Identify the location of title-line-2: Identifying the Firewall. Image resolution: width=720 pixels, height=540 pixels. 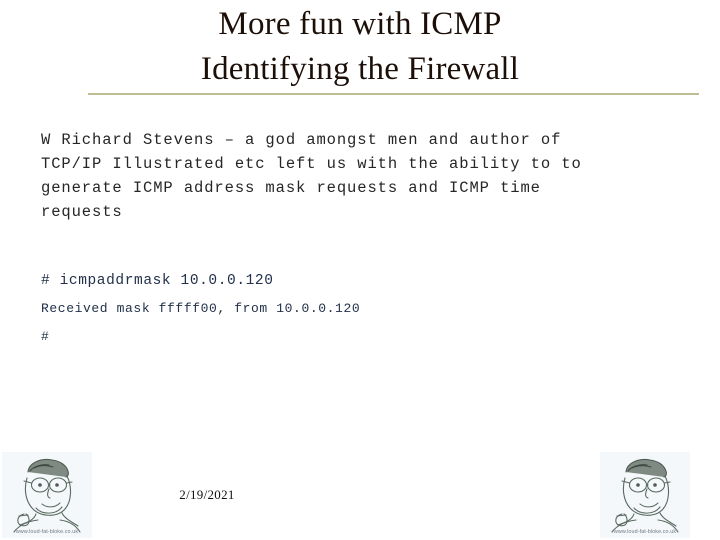
(360, 69).